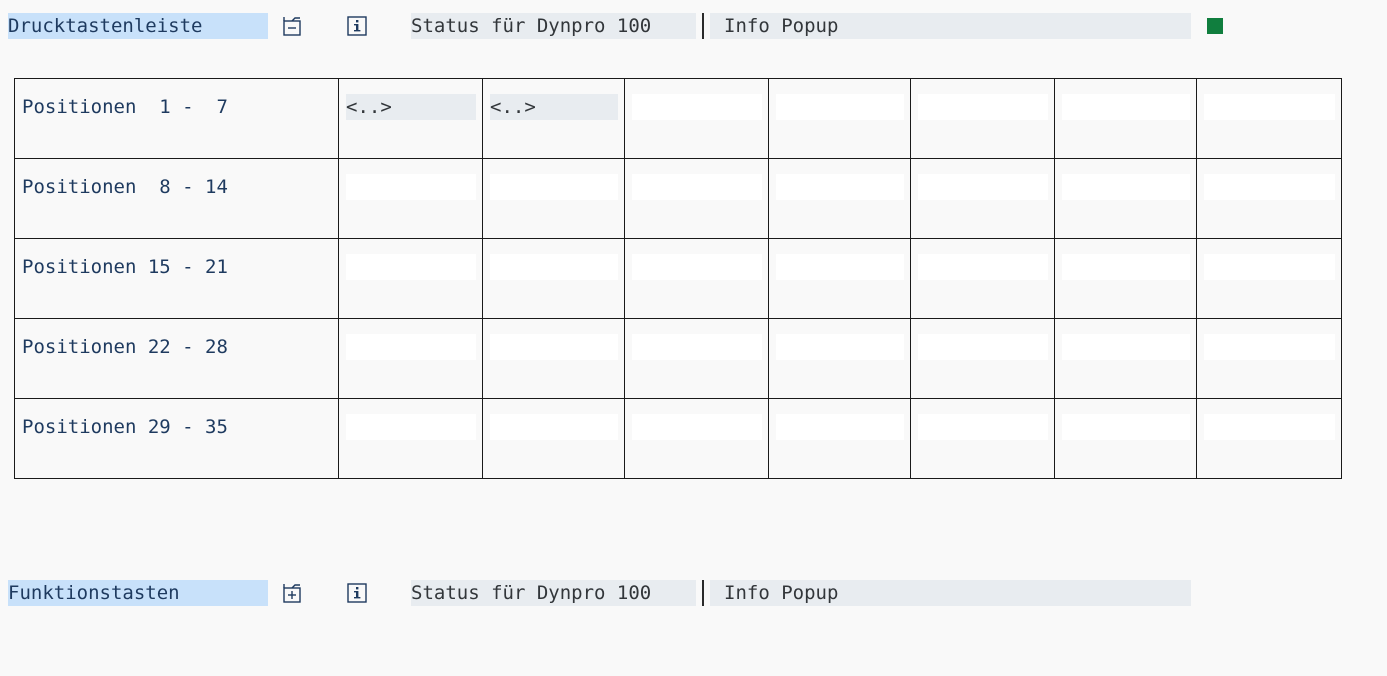  What do you see at coordinates (138, 593) in the screenshot?
I see `section-label-function-keys: Funktionstasten` at bounding box center [138, 593].